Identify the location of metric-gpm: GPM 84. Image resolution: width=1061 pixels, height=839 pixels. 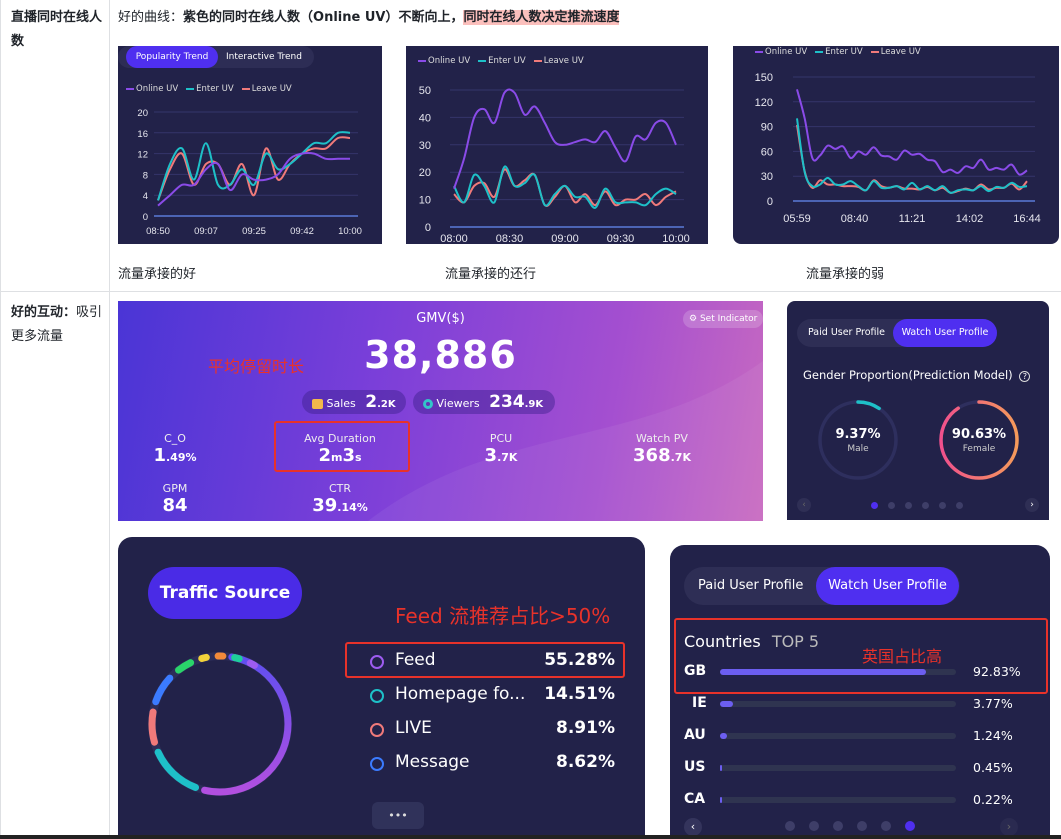
(175, 499).